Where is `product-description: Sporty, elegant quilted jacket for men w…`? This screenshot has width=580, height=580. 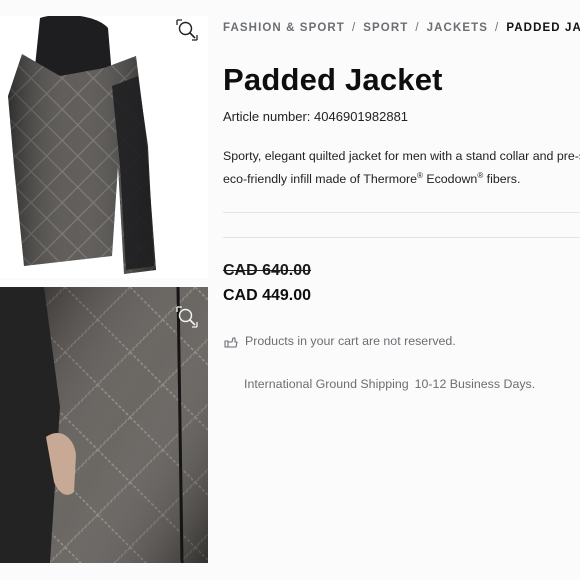
product-description: Sporty, elegant quilted jacket for men w… is located at coordinates (401, 167).